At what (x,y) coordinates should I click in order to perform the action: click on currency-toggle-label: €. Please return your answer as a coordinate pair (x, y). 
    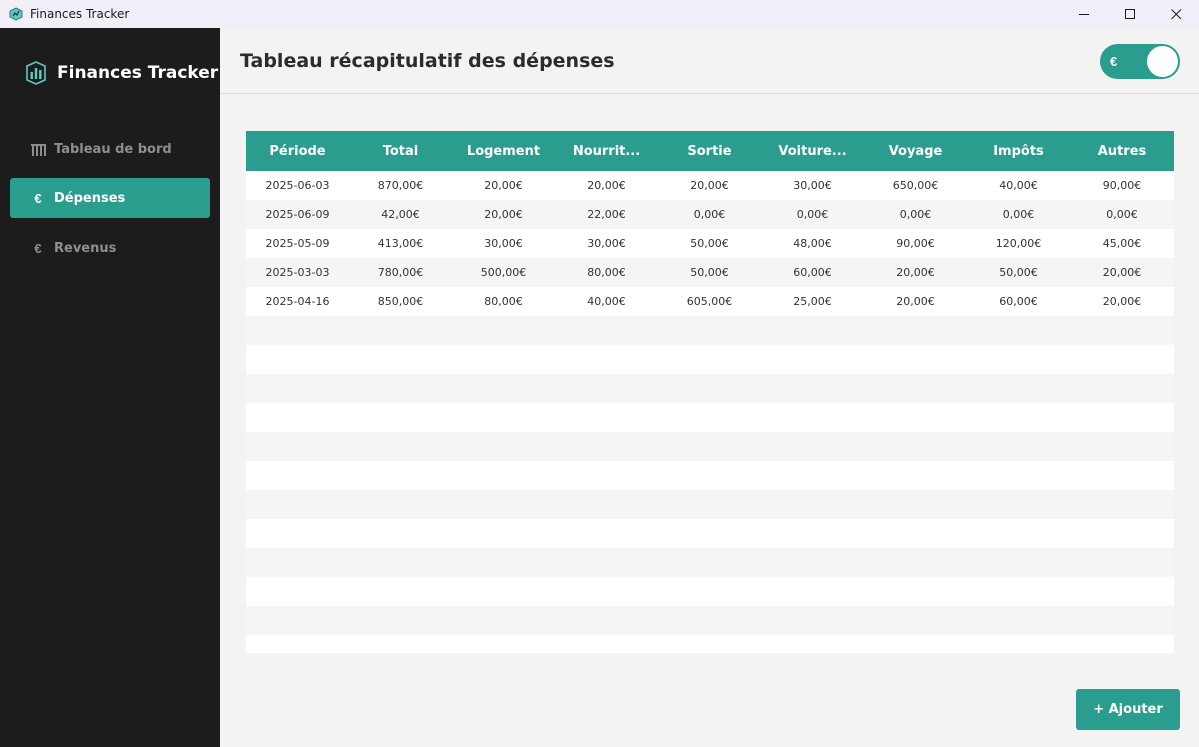
    Looking at the image, I should click on (1114, 61).